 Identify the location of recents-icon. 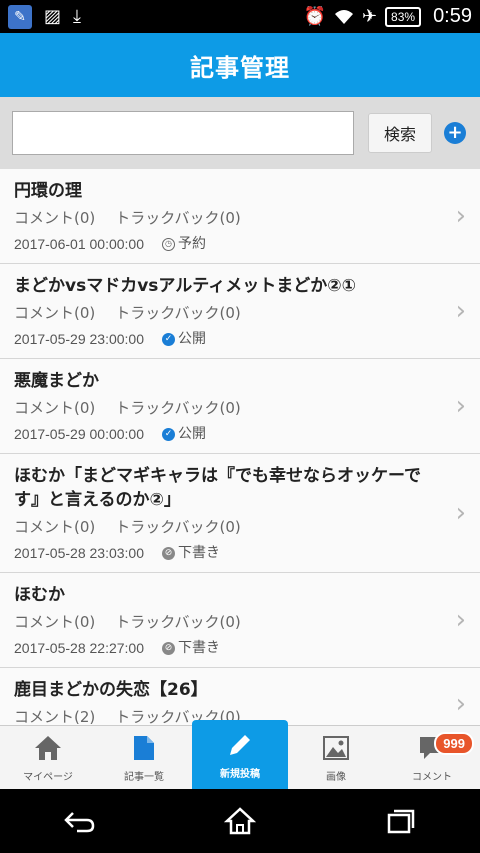
(401, 821).